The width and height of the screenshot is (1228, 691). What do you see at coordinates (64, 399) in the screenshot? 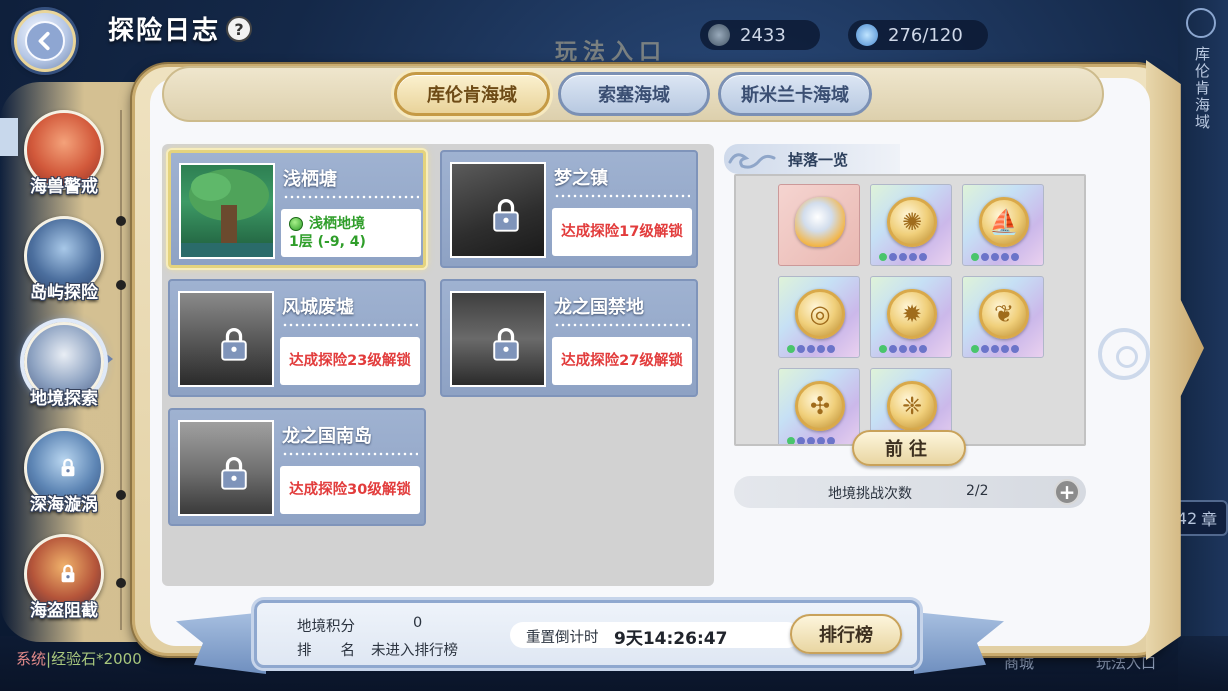
I see `sidebar-item-label: 地境探索` at bounding box center [64, 399].